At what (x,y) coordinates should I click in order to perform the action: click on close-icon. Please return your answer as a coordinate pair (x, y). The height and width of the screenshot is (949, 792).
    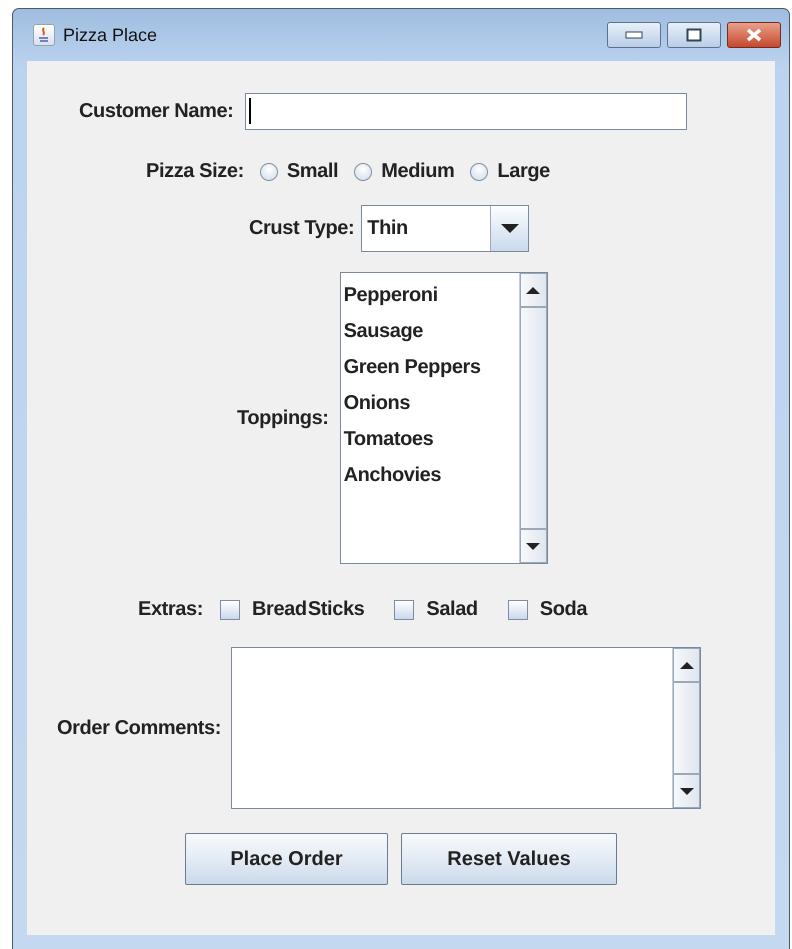
    Looking at the image, I should click on (754, 35).